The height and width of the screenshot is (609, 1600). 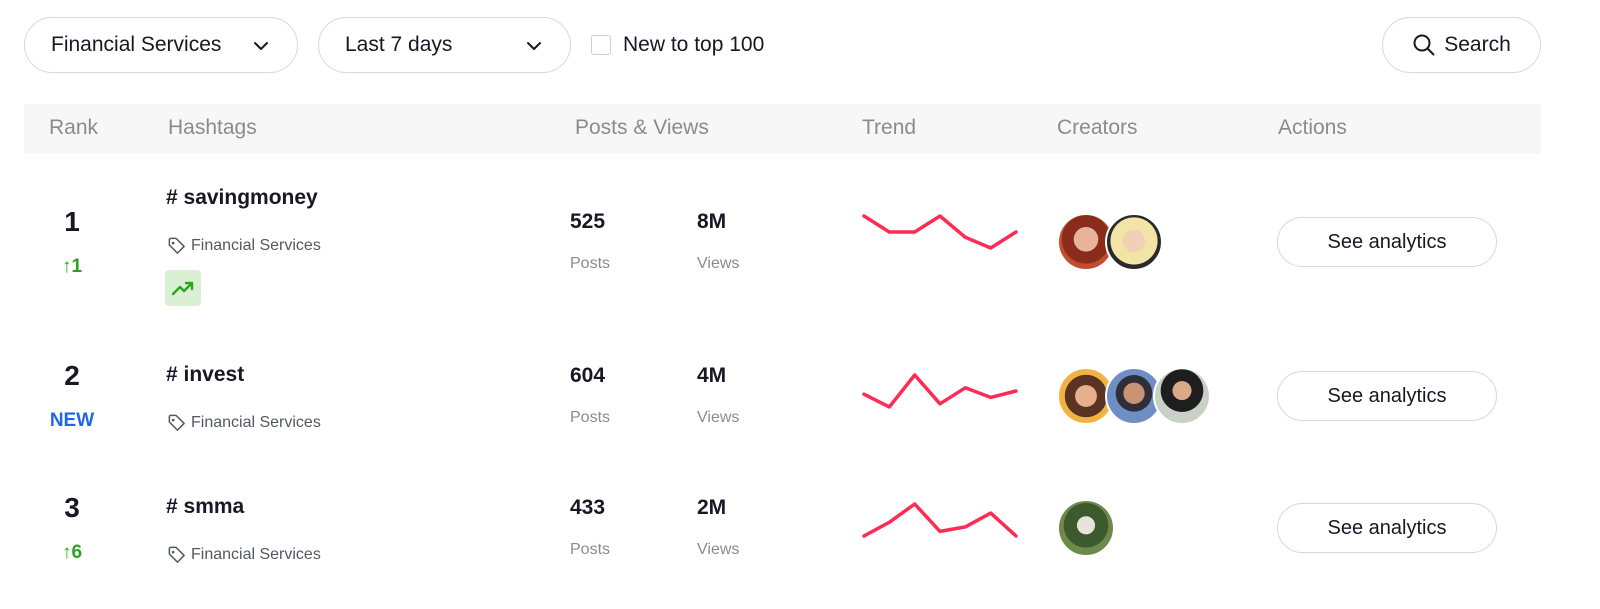 What do you see at coordinates (694, 44) in the screenshot?
I see `new-to-top-label: New to top 100` at bounding box center [694, 44].